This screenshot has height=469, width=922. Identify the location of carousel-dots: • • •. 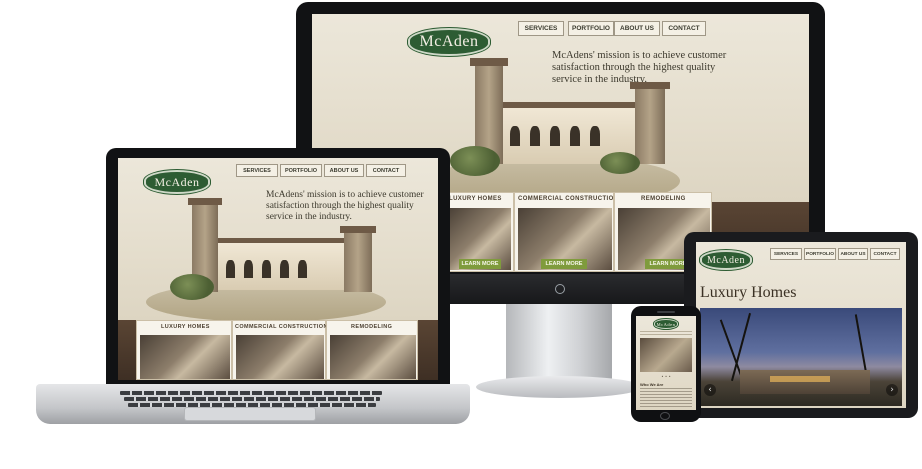
(666, 376).